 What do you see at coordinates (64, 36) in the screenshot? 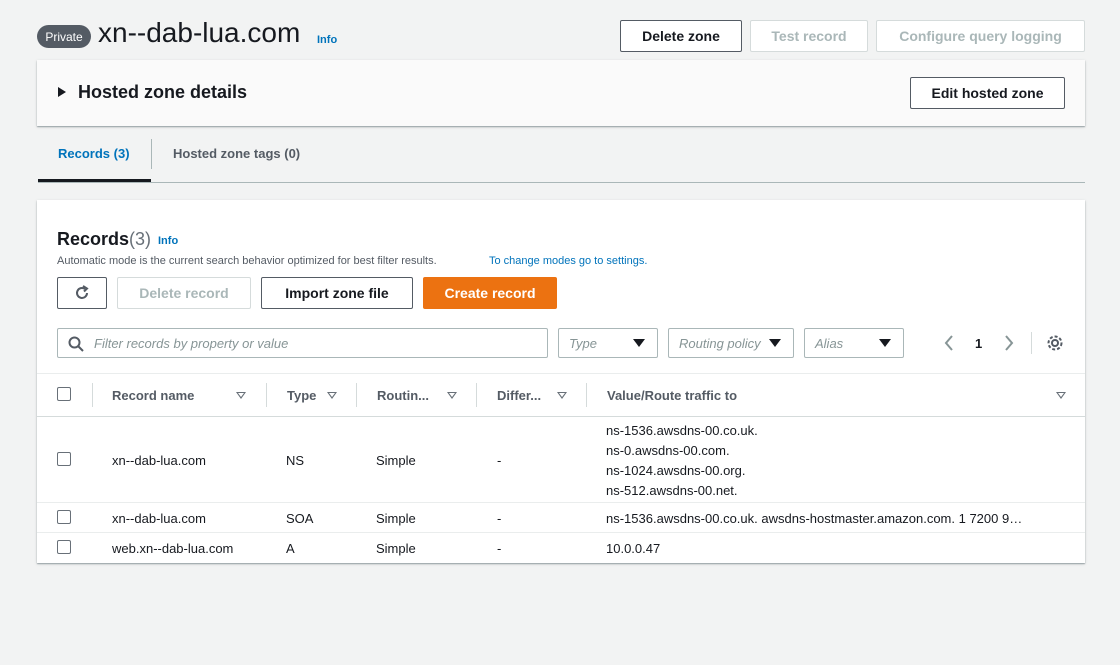
I see `private-badge: Private` at bounding box center [64, 36].